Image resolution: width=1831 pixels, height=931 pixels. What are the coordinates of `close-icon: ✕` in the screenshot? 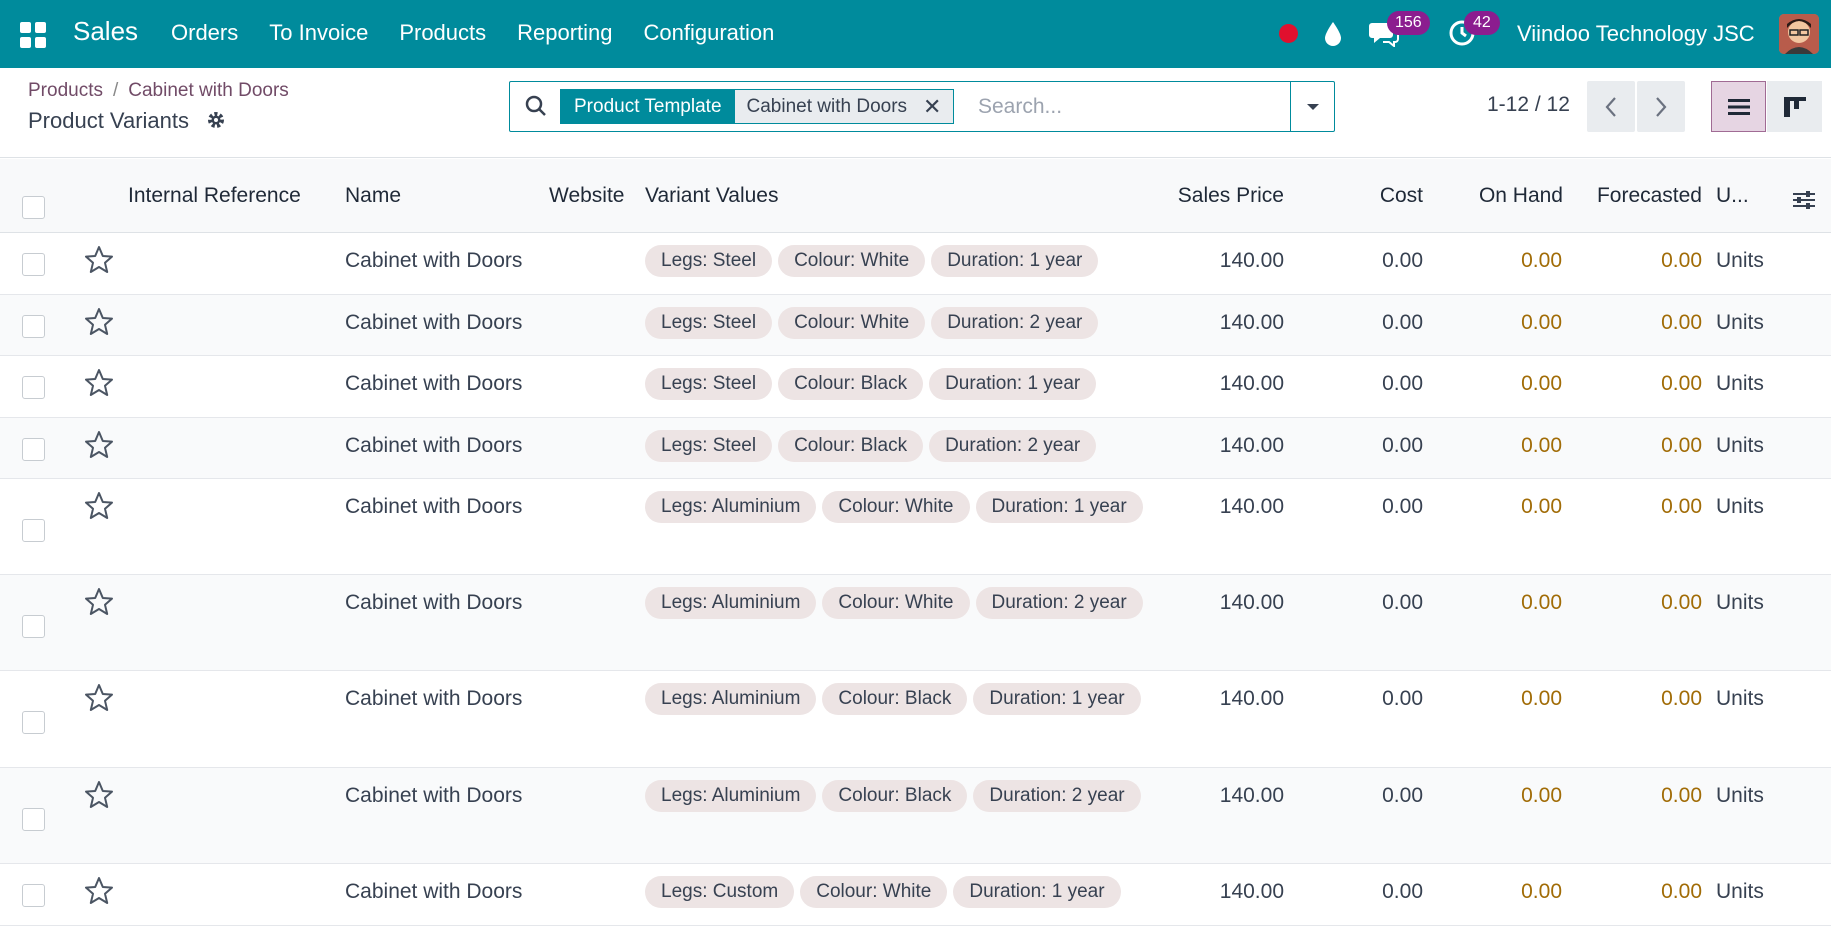 It's located at (932, 106).